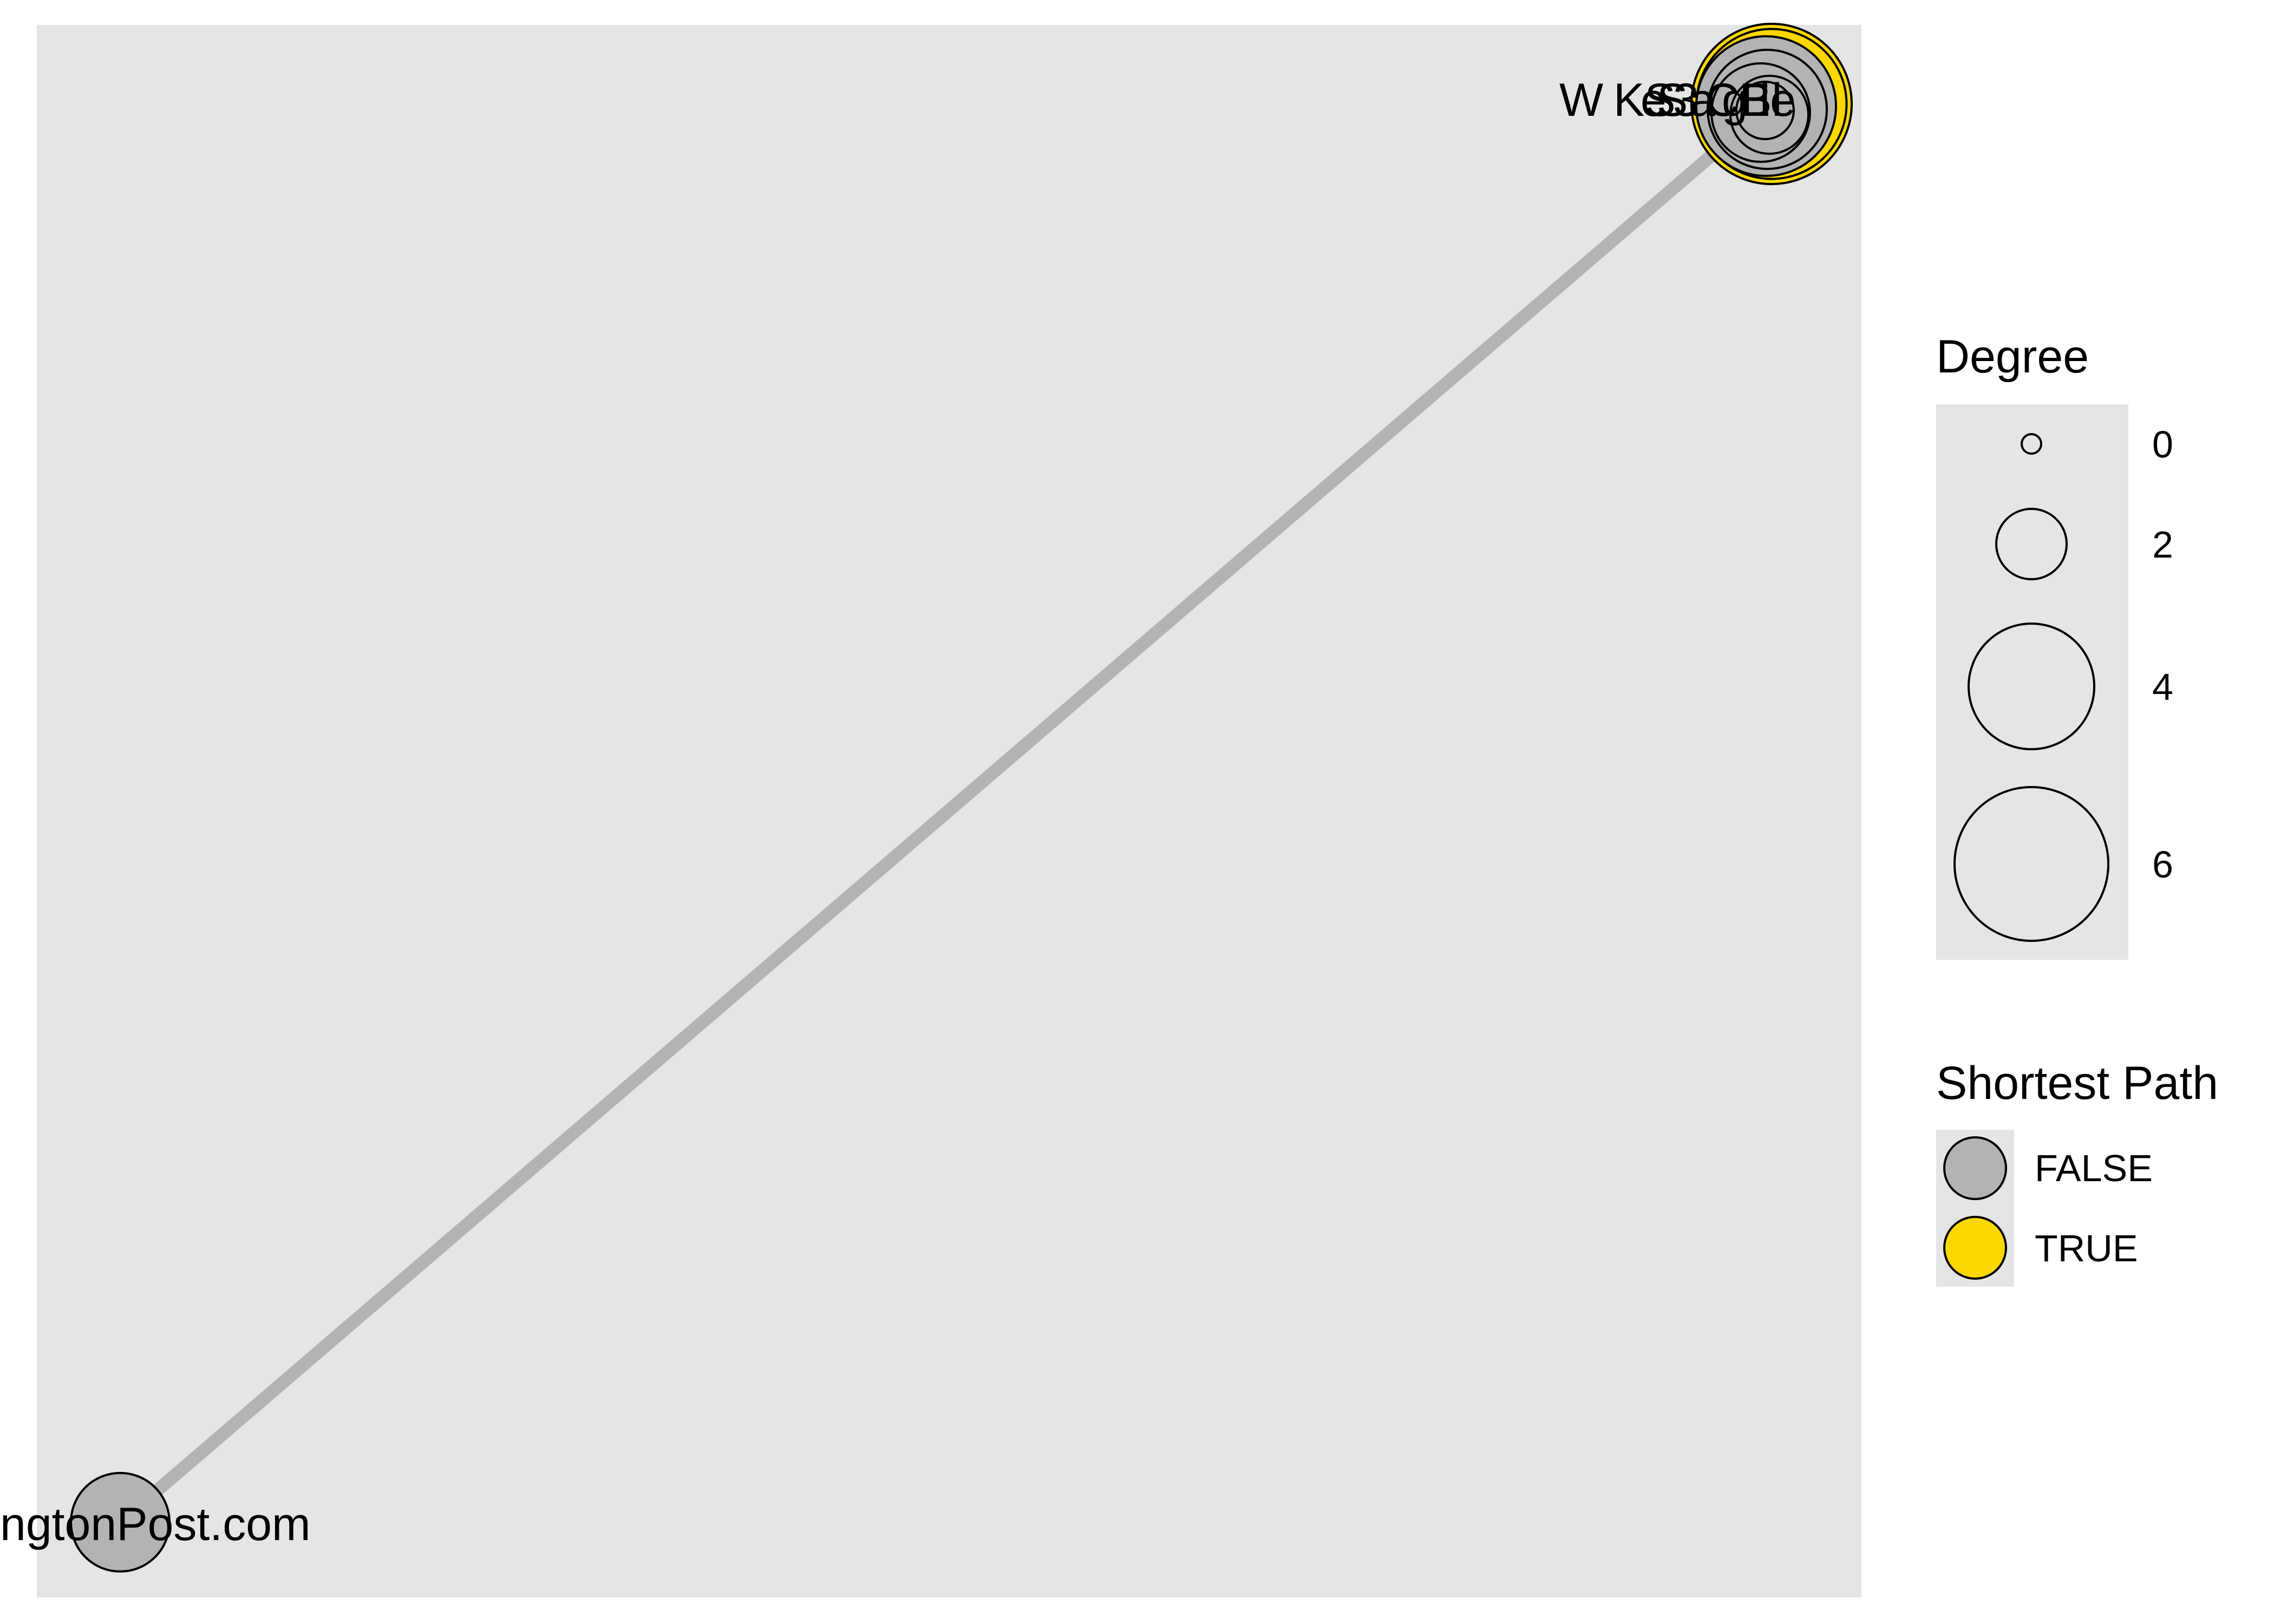 This screenshot has width=2274, height=1624. I want to click on legend-key-false, so click(1975, 1168).